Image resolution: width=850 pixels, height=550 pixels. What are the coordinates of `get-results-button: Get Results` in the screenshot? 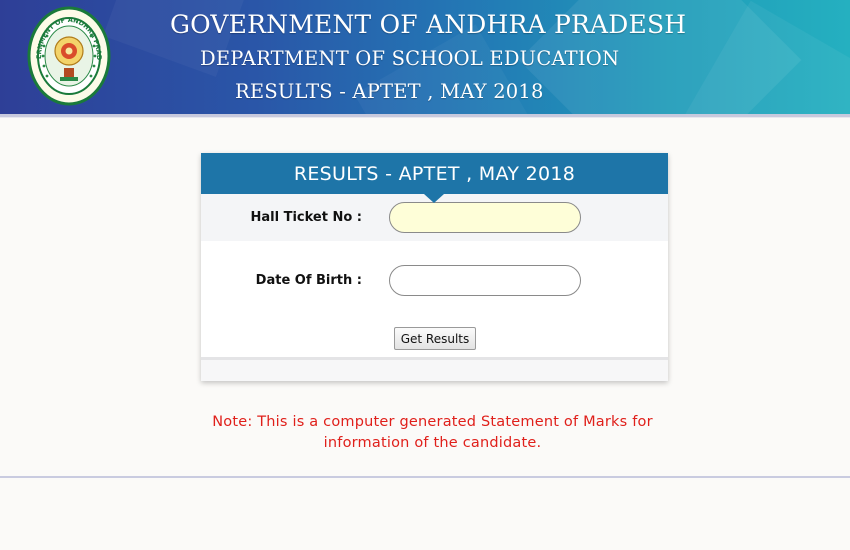 It's located at (435, 338).